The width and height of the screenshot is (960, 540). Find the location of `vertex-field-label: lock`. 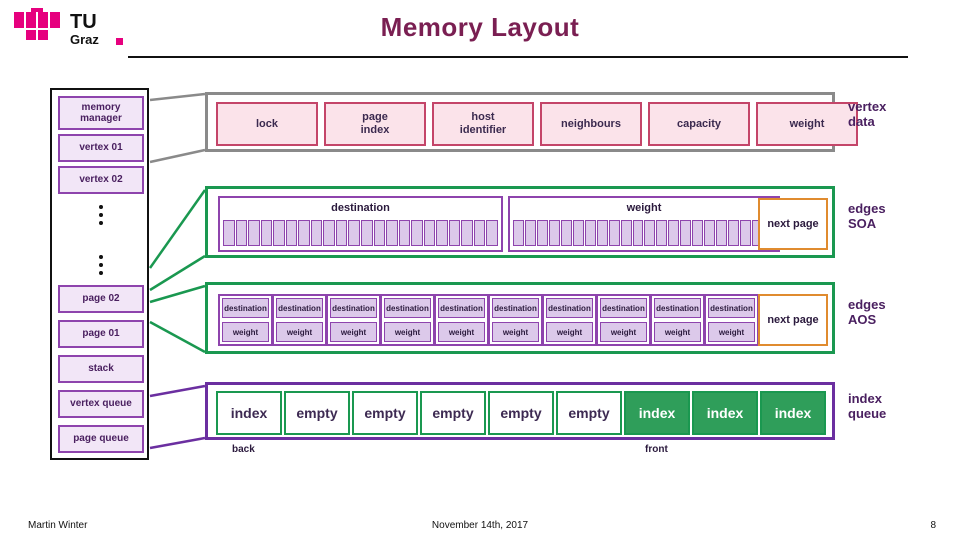

vertex-field-label: lock is located at coordinates (266, 123).